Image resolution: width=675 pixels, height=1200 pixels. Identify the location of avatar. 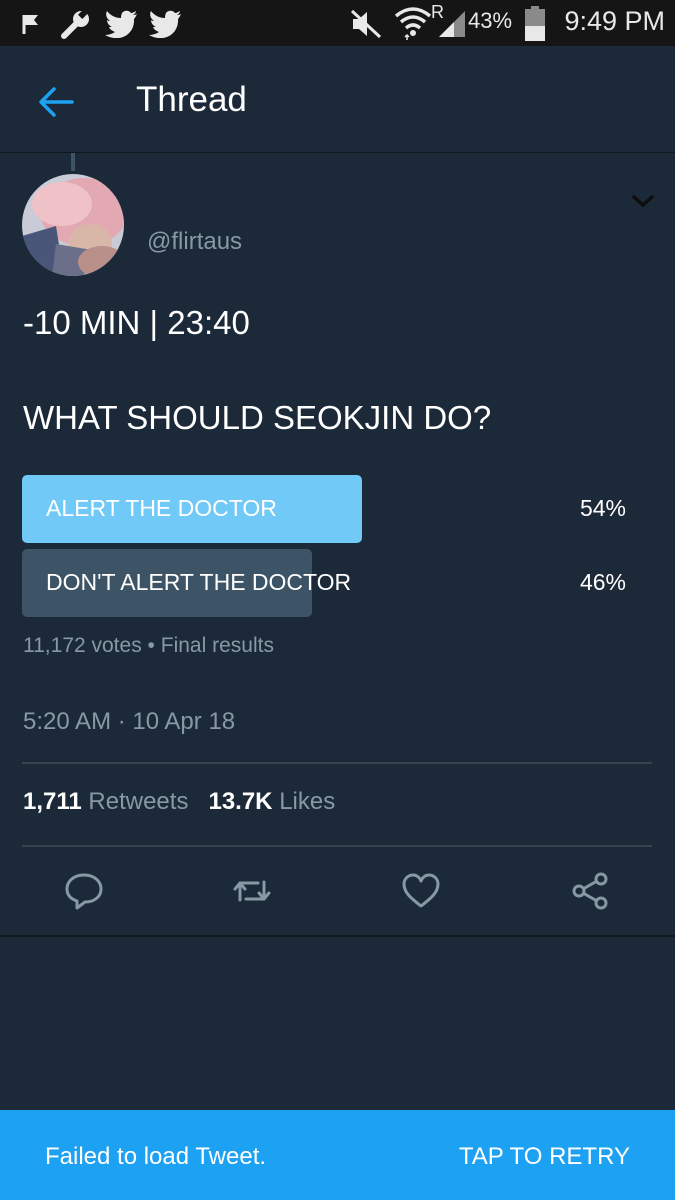
(73, 225).